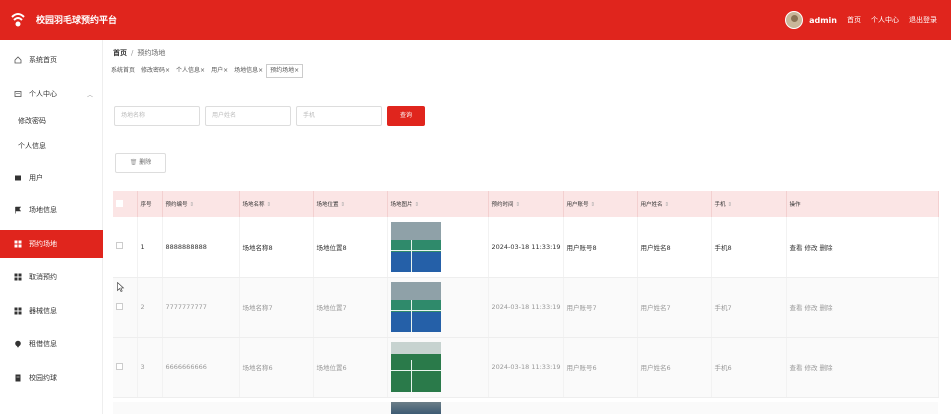 The image size is (951, 414). Describe the element at coordinates (155, 71) in the screenshot. I see `tab-change-password: 修改密码×` at that location.